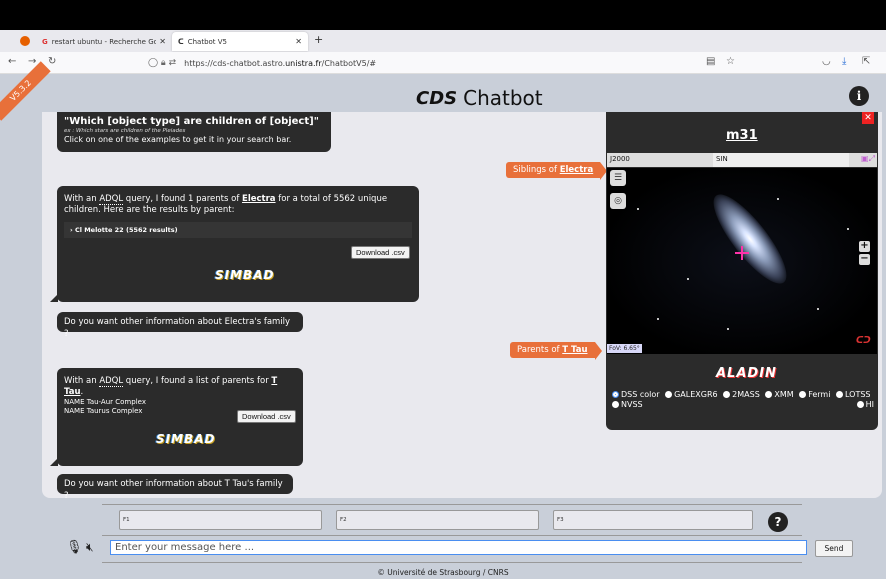 The height and width of the screenshot is (579, 886). Describe the element at coordinates (536, 170) in the screenshot. I see `tag-text: Siblings of` at that location.